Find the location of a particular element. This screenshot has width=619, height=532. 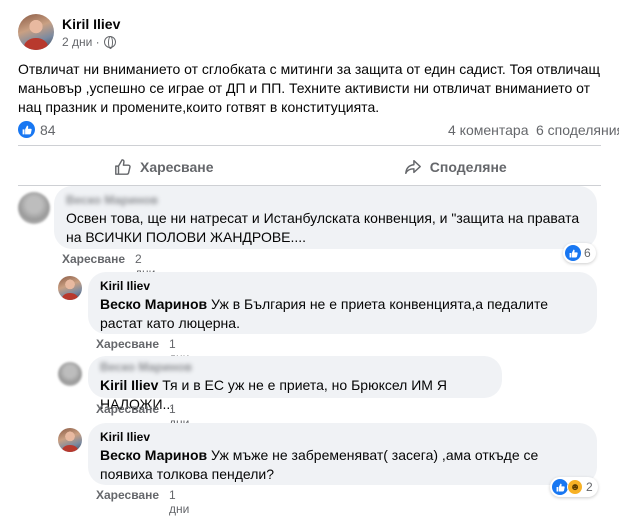

reaction-summary: 84 is located at coordinates (37, 129).